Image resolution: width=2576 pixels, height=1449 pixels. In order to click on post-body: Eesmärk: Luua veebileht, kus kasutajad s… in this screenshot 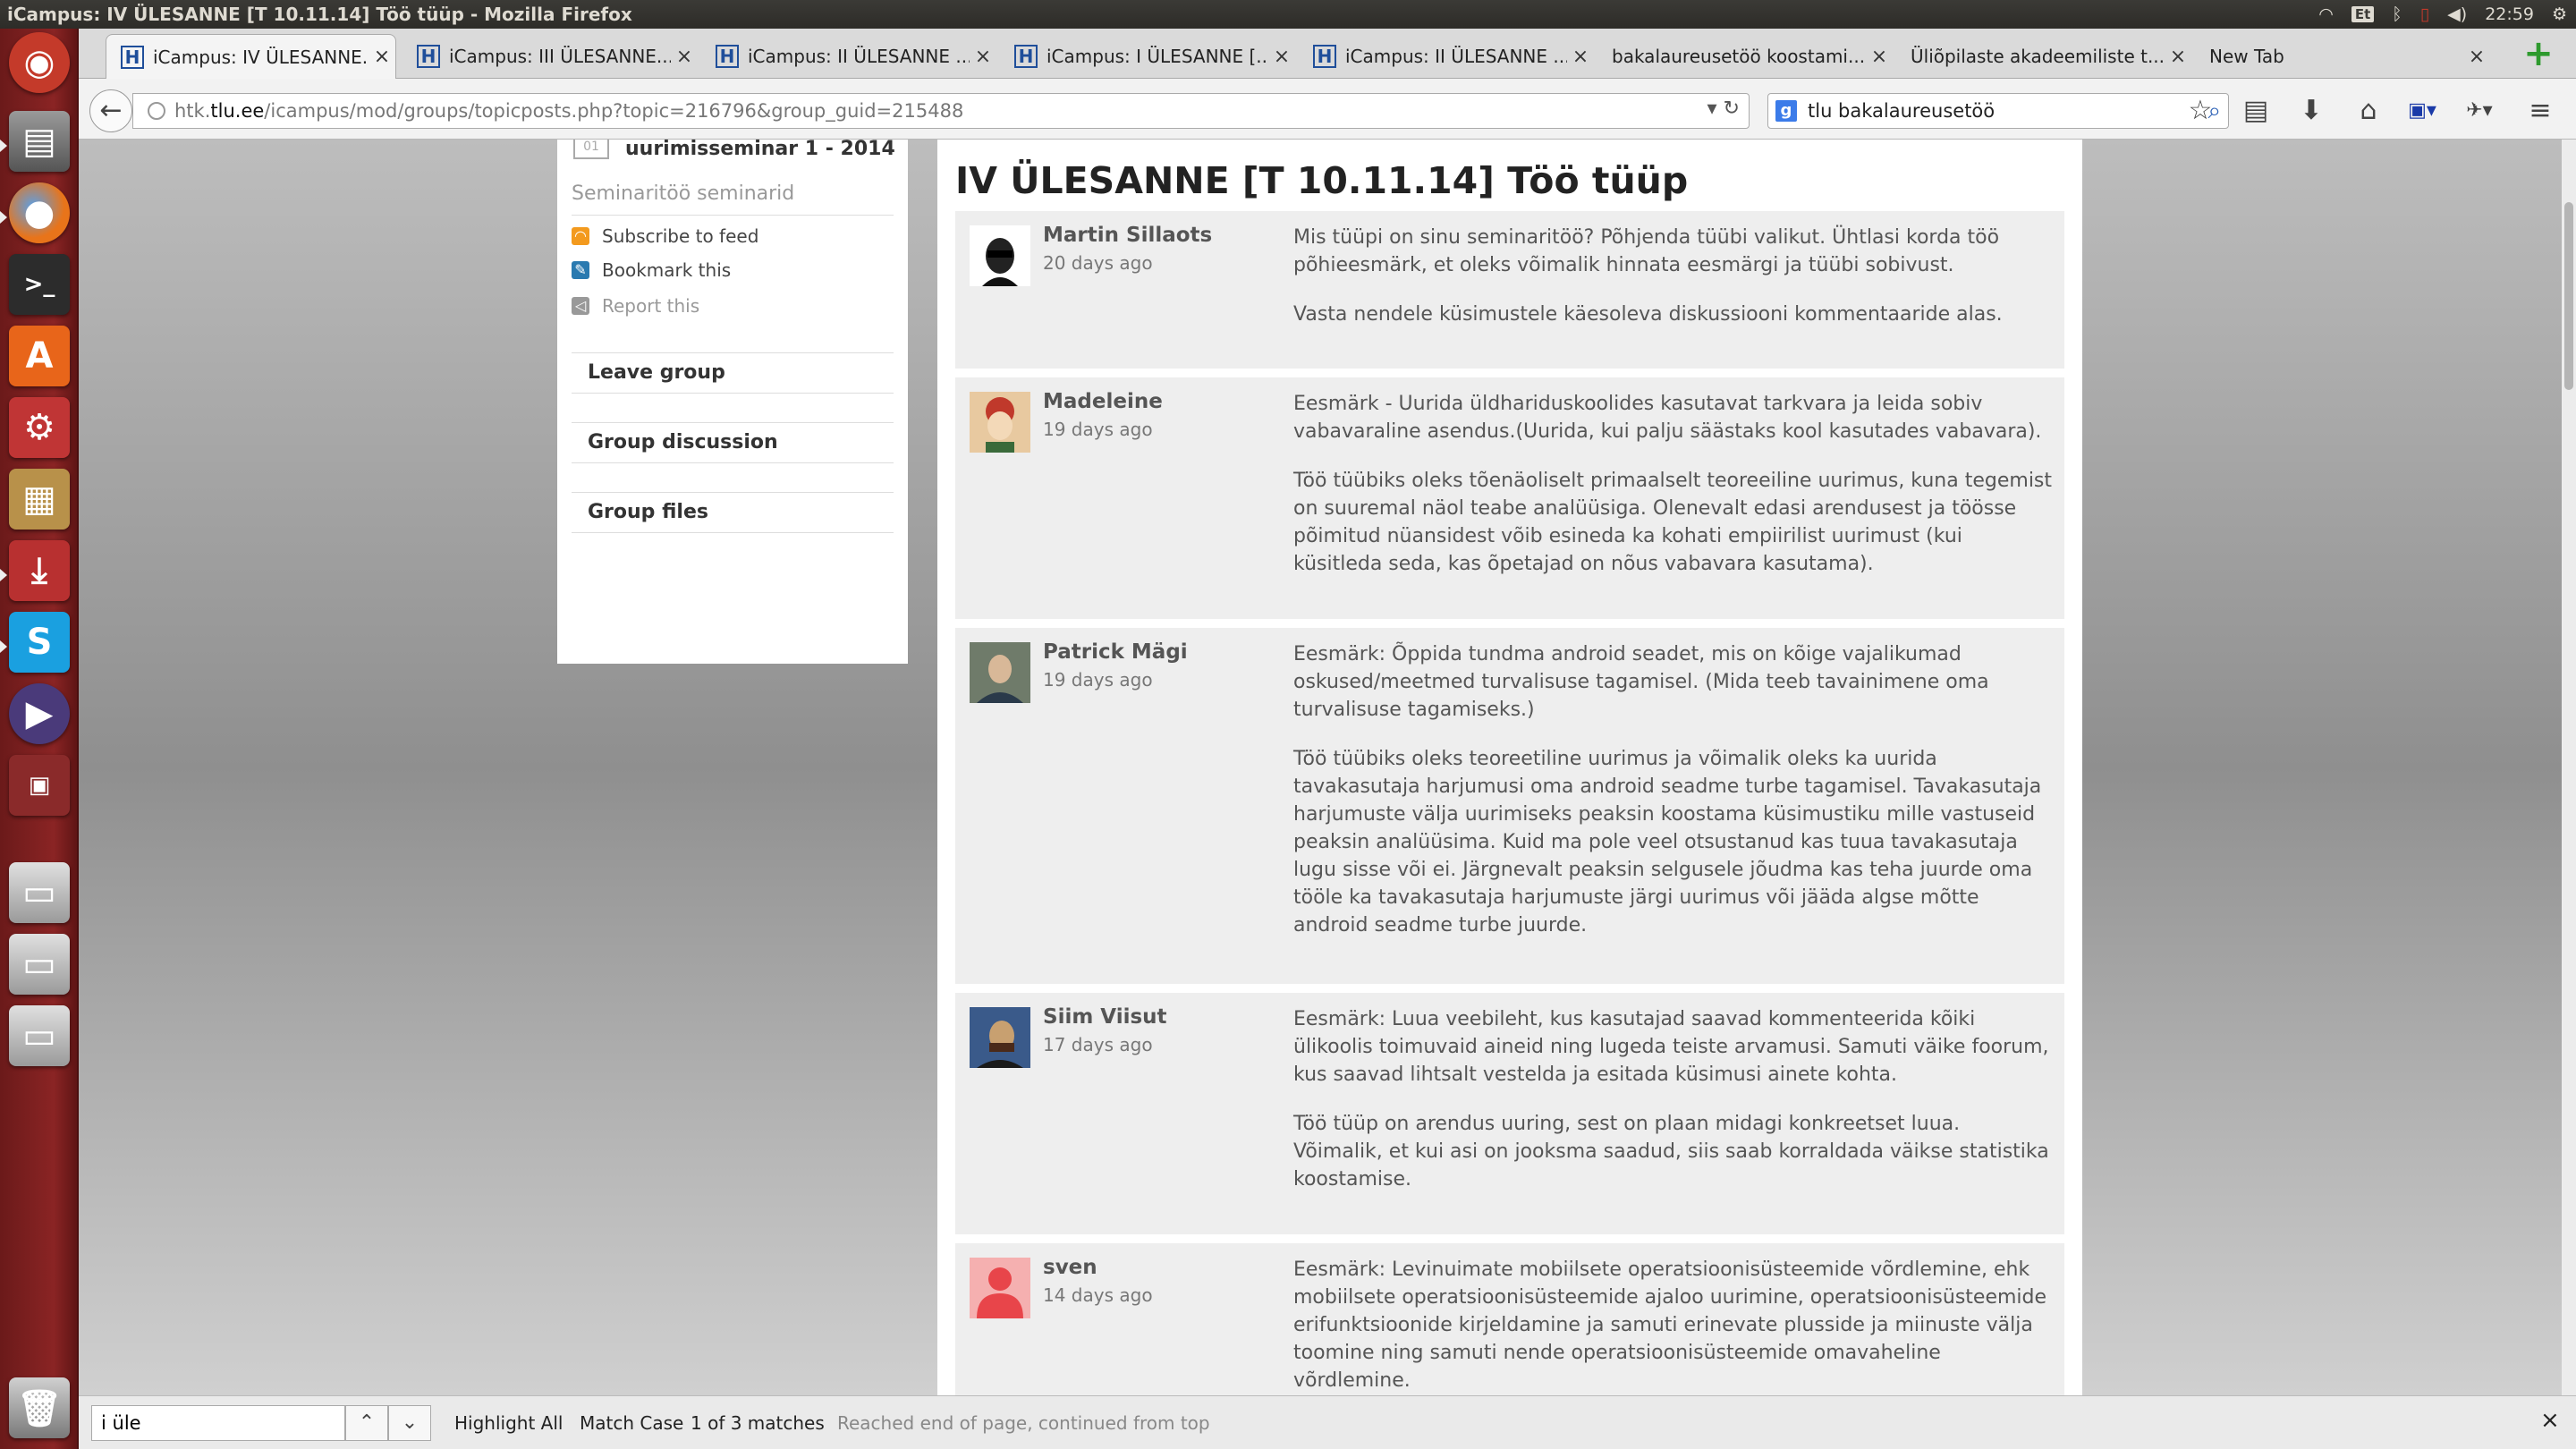, I will do `click(1673, 1110)`.